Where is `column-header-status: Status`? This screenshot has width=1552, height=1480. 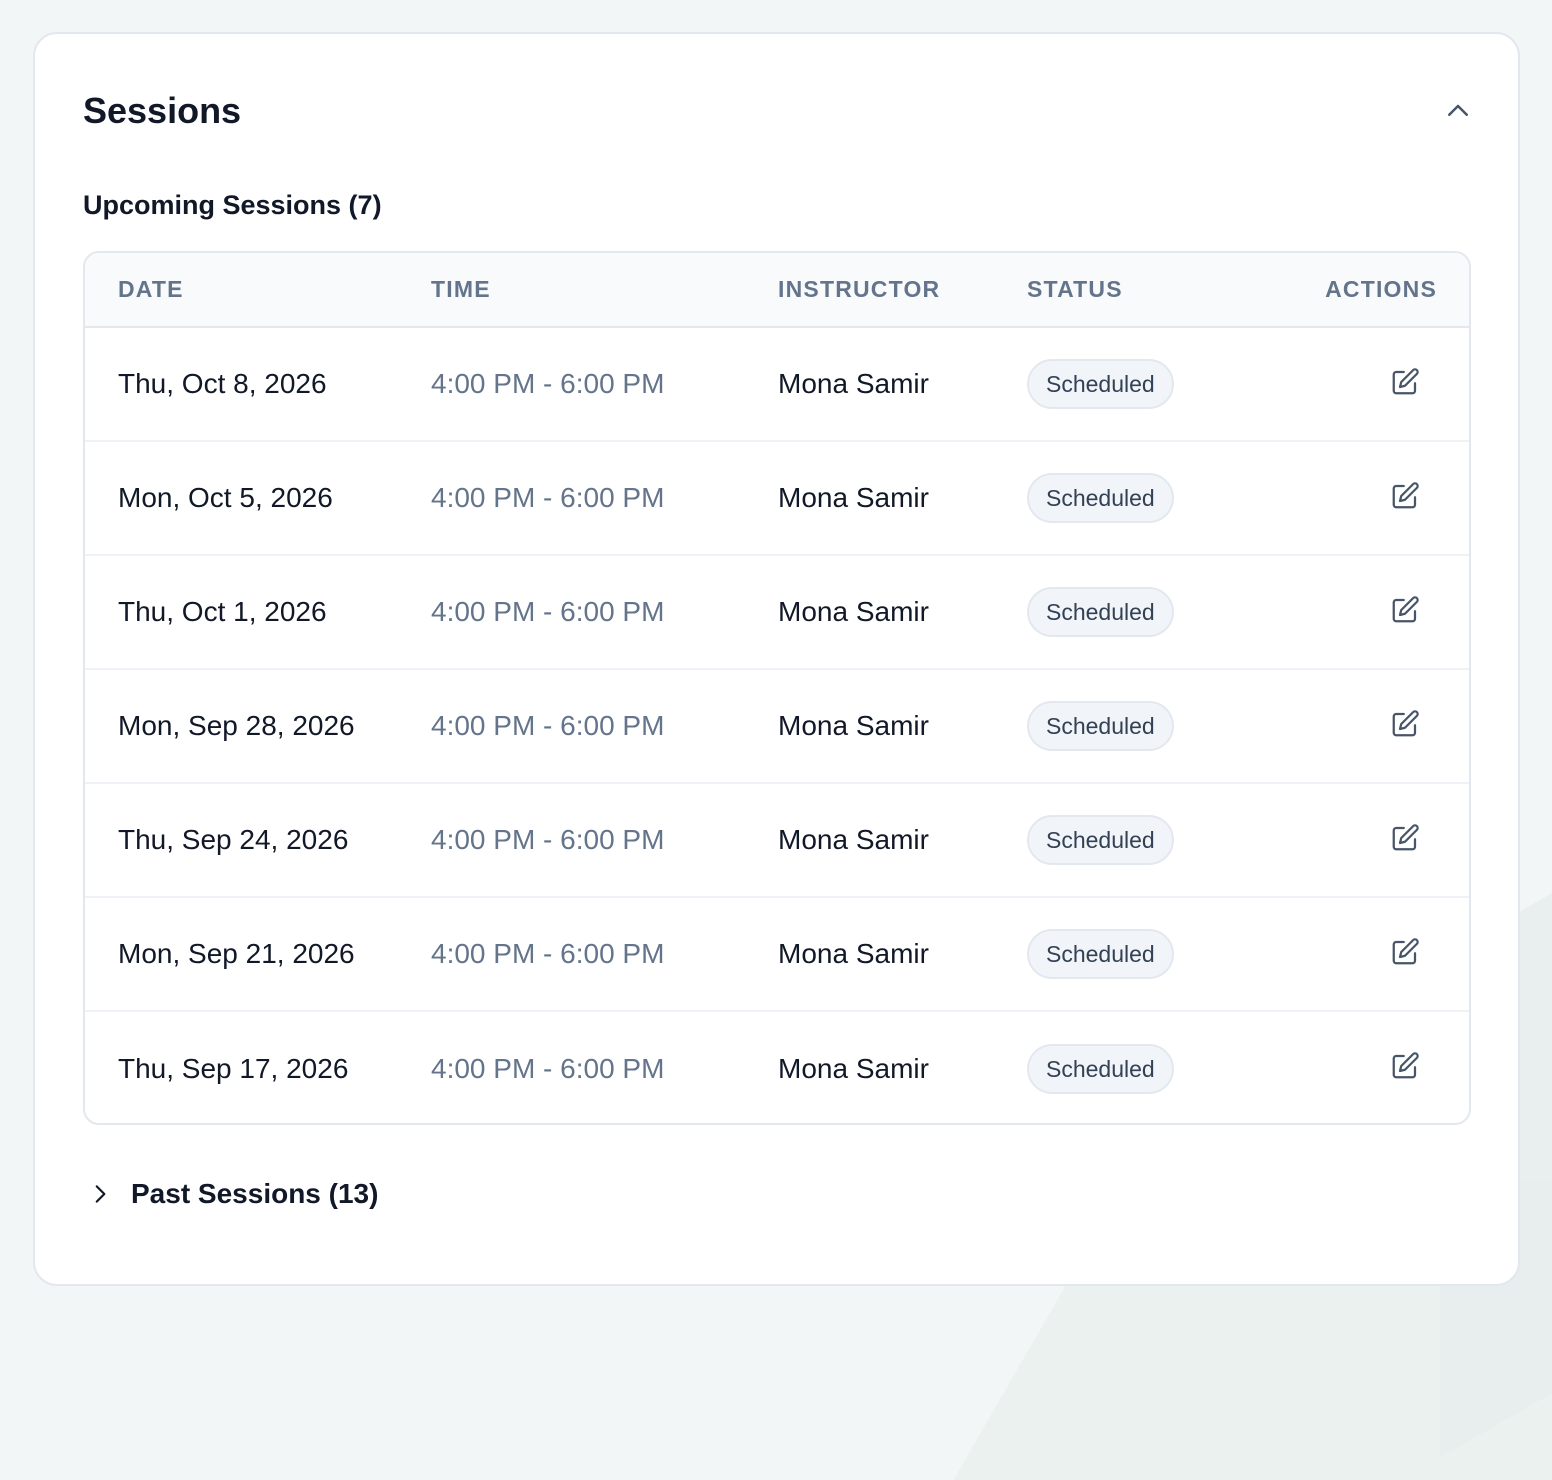 column-header-status: Status is located at coordinates (1142, 290).